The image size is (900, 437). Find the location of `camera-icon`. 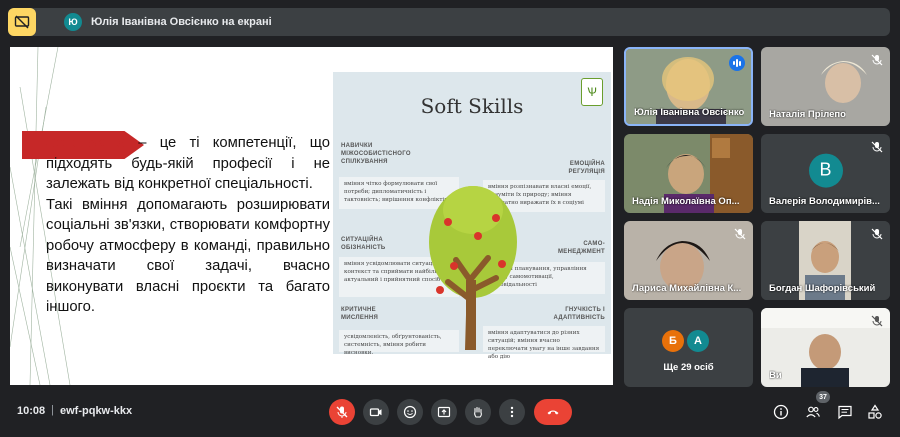

camera-icon is located at coordinates (375, 412).